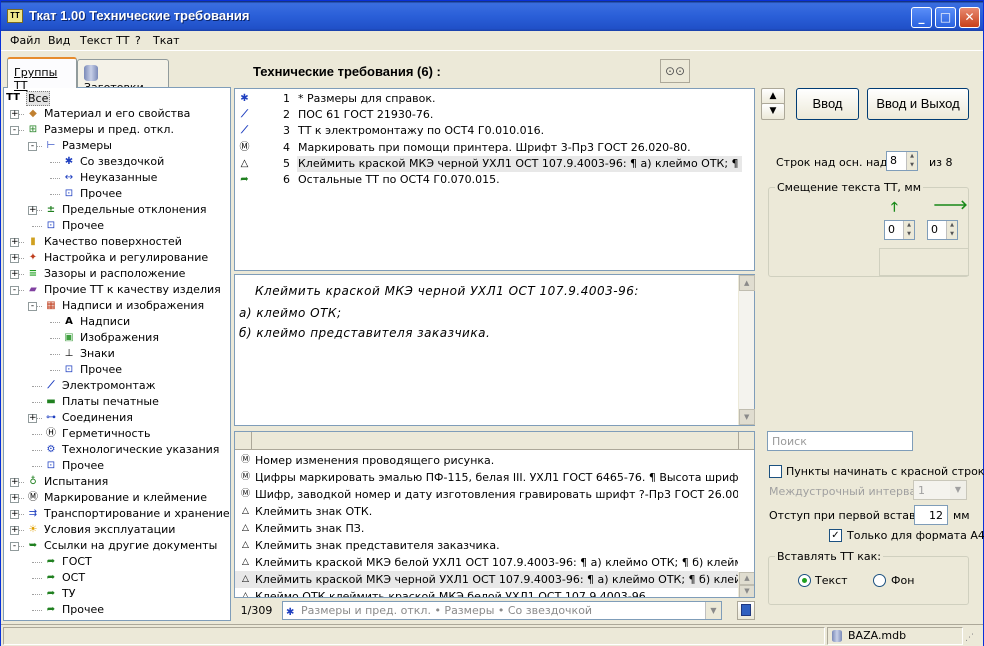  What do you see at coordinates (486, 545) in the screenshot?
I see `list-item: △ Клеймить знак представителя заказчика.` at bounding box center [486, 545].